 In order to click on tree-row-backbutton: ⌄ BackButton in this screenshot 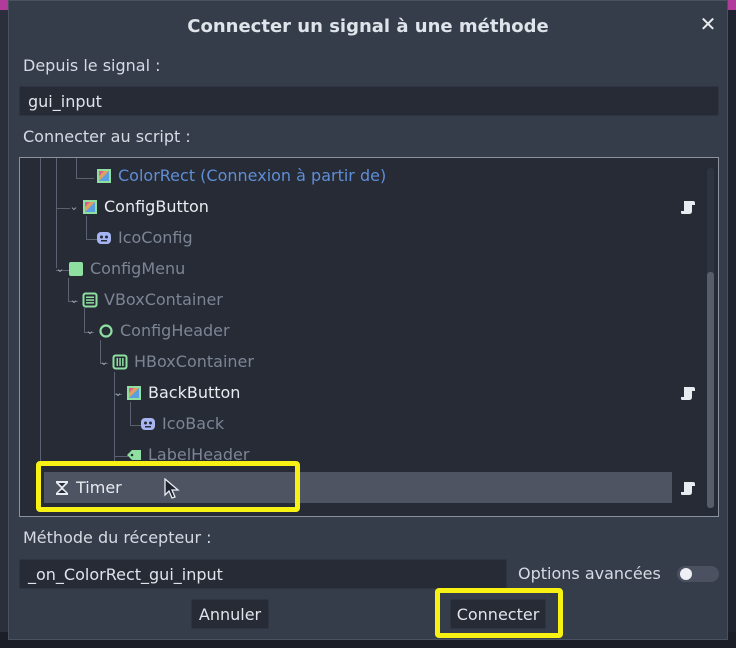, I will do `click(369, 392)`.